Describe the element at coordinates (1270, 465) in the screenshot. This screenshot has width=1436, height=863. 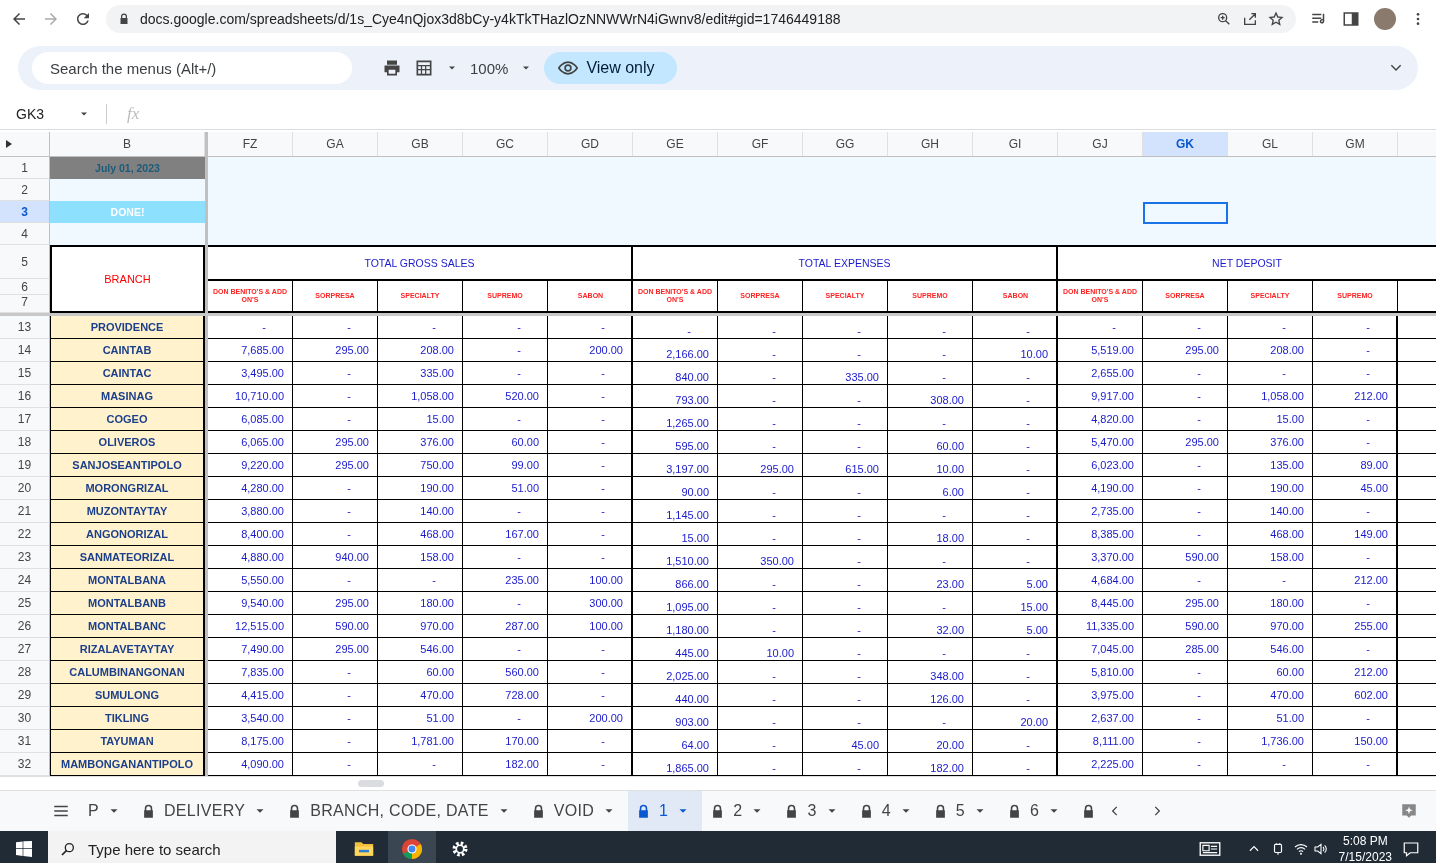
I see `table-cell: 135.00` at that location.